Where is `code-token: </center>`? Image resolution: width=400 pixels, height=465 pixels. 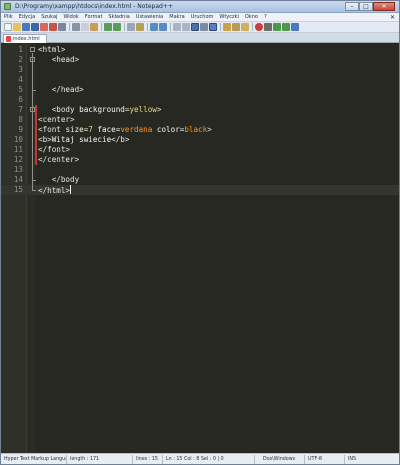
code-token: </center> is located at coordinates (59, 159).